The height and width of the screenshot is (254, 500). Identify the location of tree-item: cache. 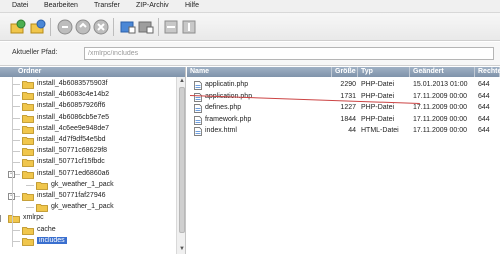
(88, 230).